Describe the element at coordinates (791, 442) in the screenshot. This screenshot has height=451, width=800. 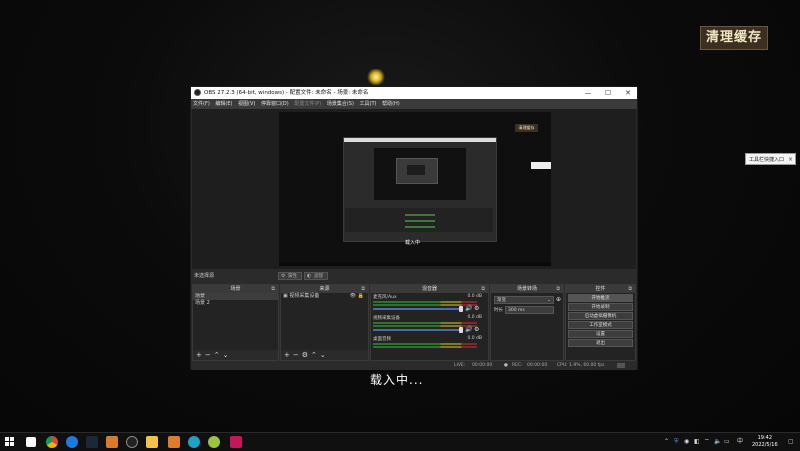
I see `notification-icon: ▢` at that location.